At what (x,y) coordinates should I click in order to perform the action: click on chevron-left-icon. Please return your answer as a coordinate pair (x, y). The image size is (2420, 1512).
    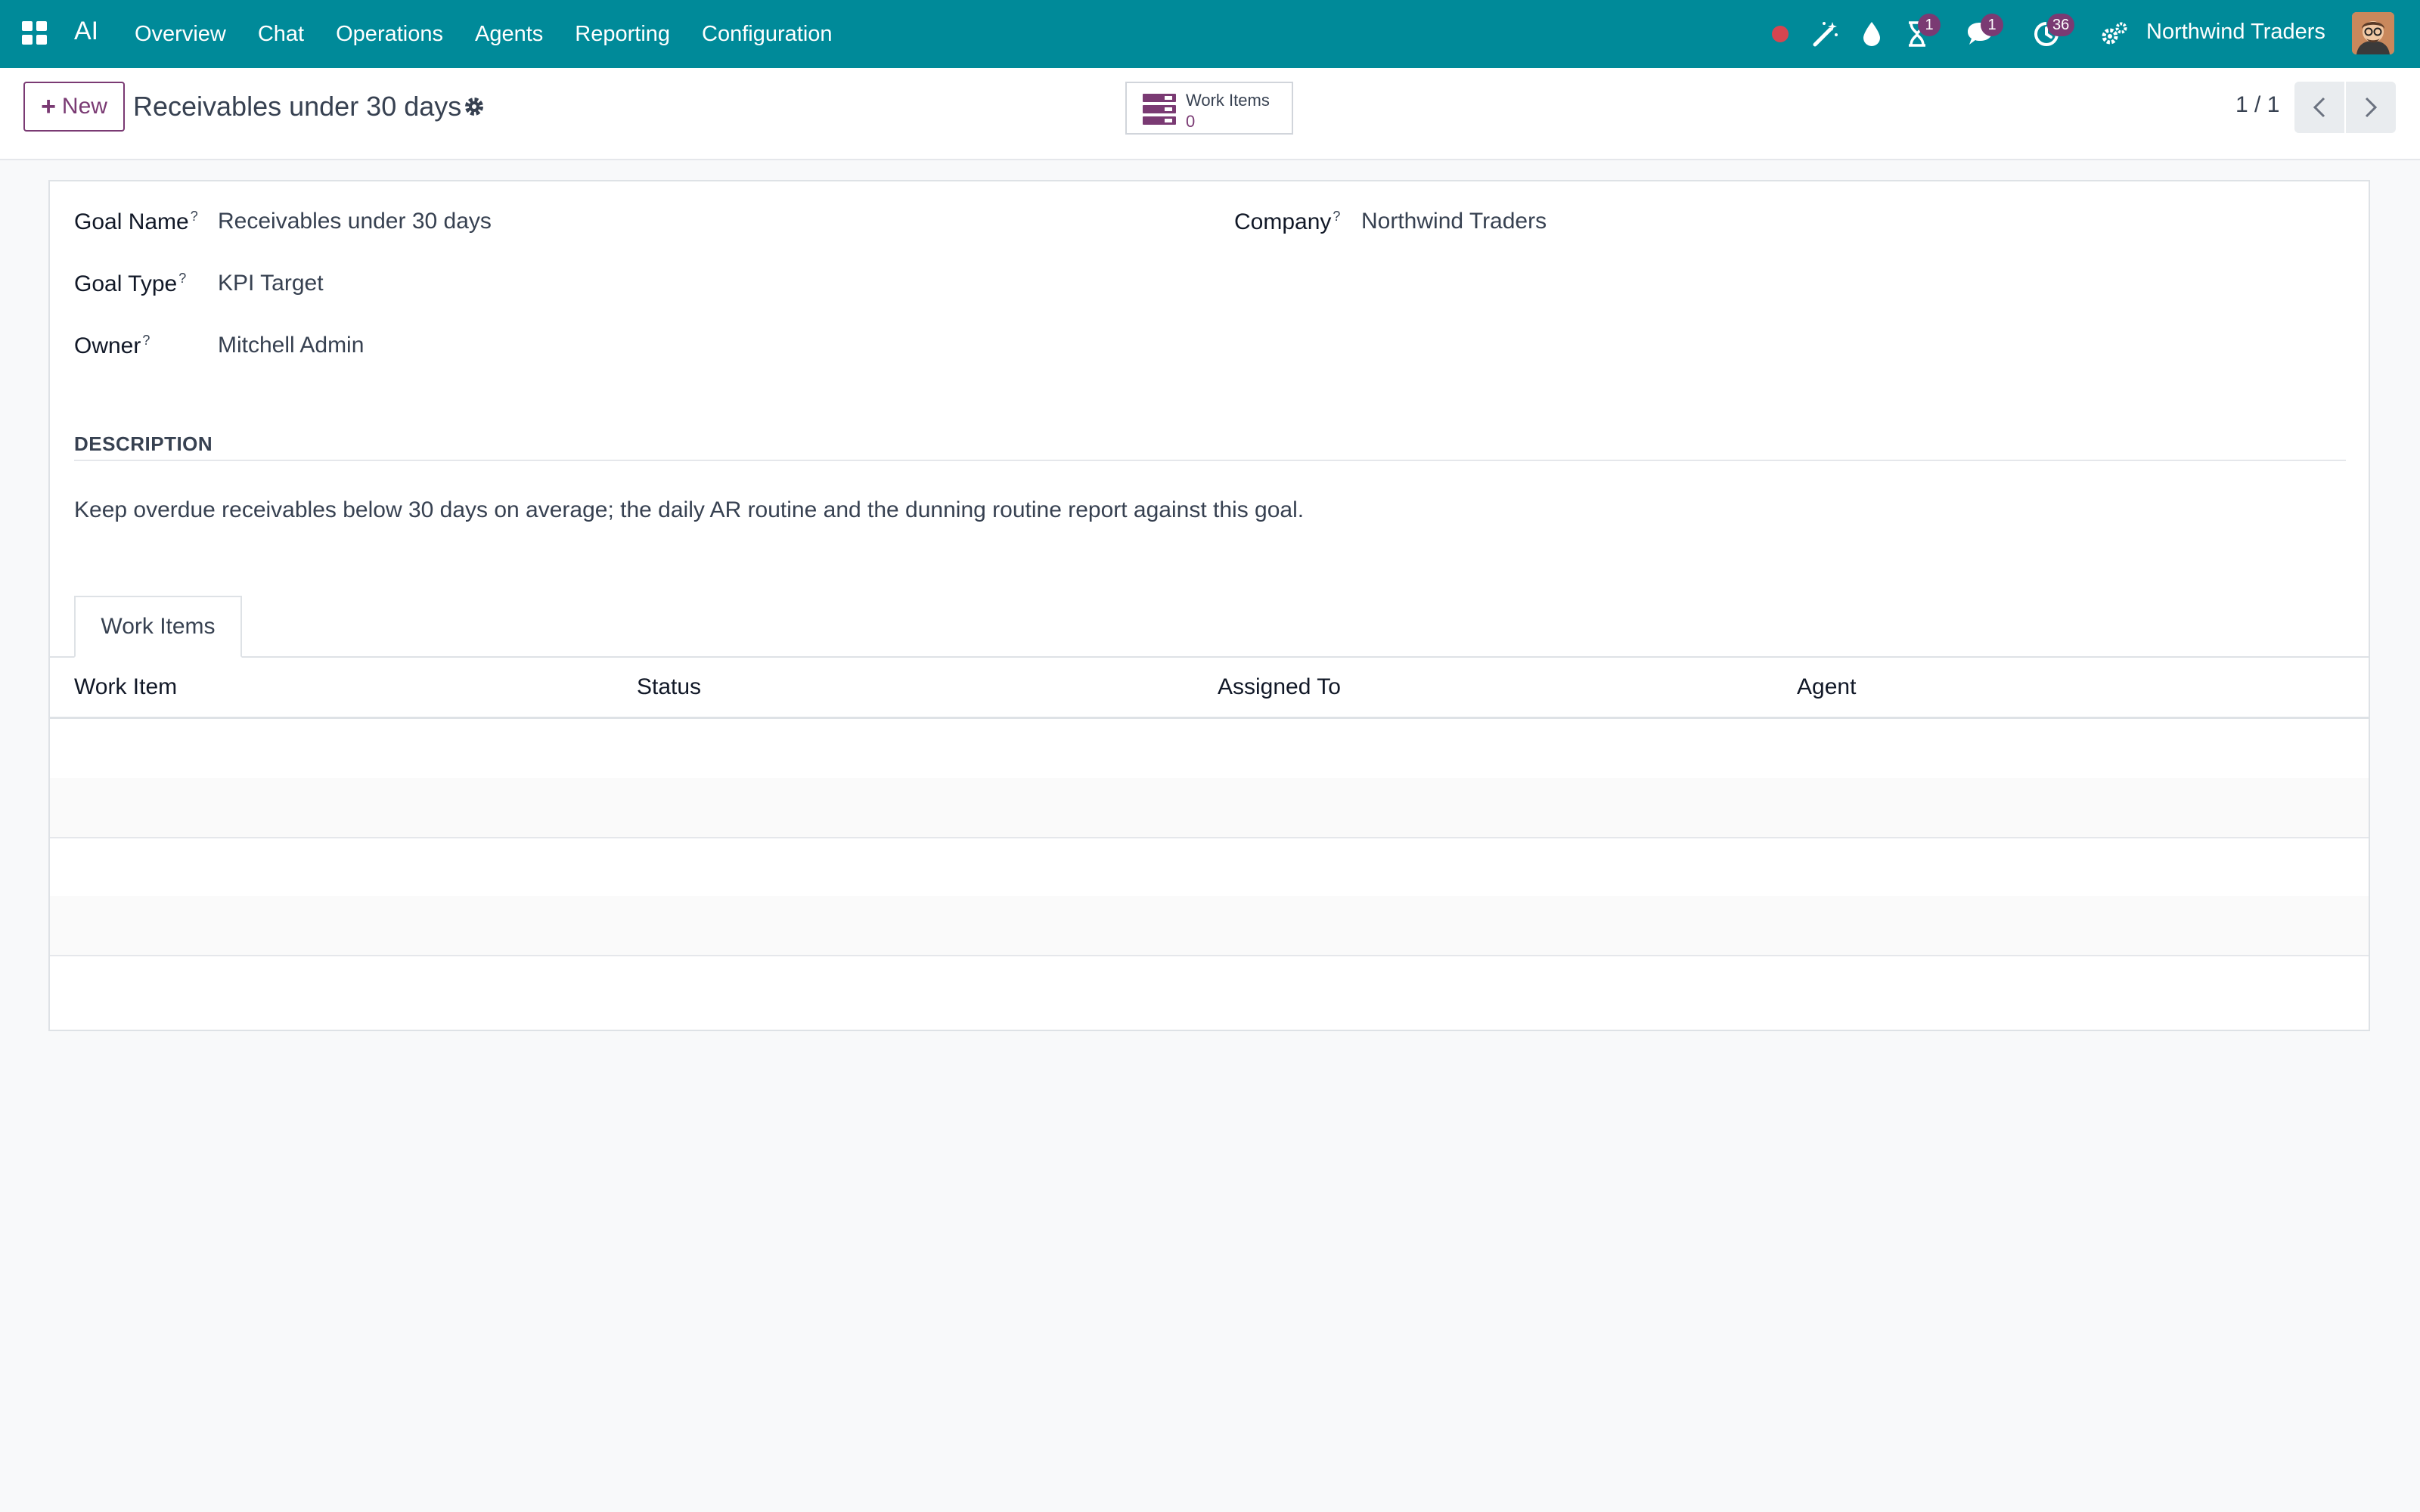
    Looking at the image, I should click on (2319, 107).